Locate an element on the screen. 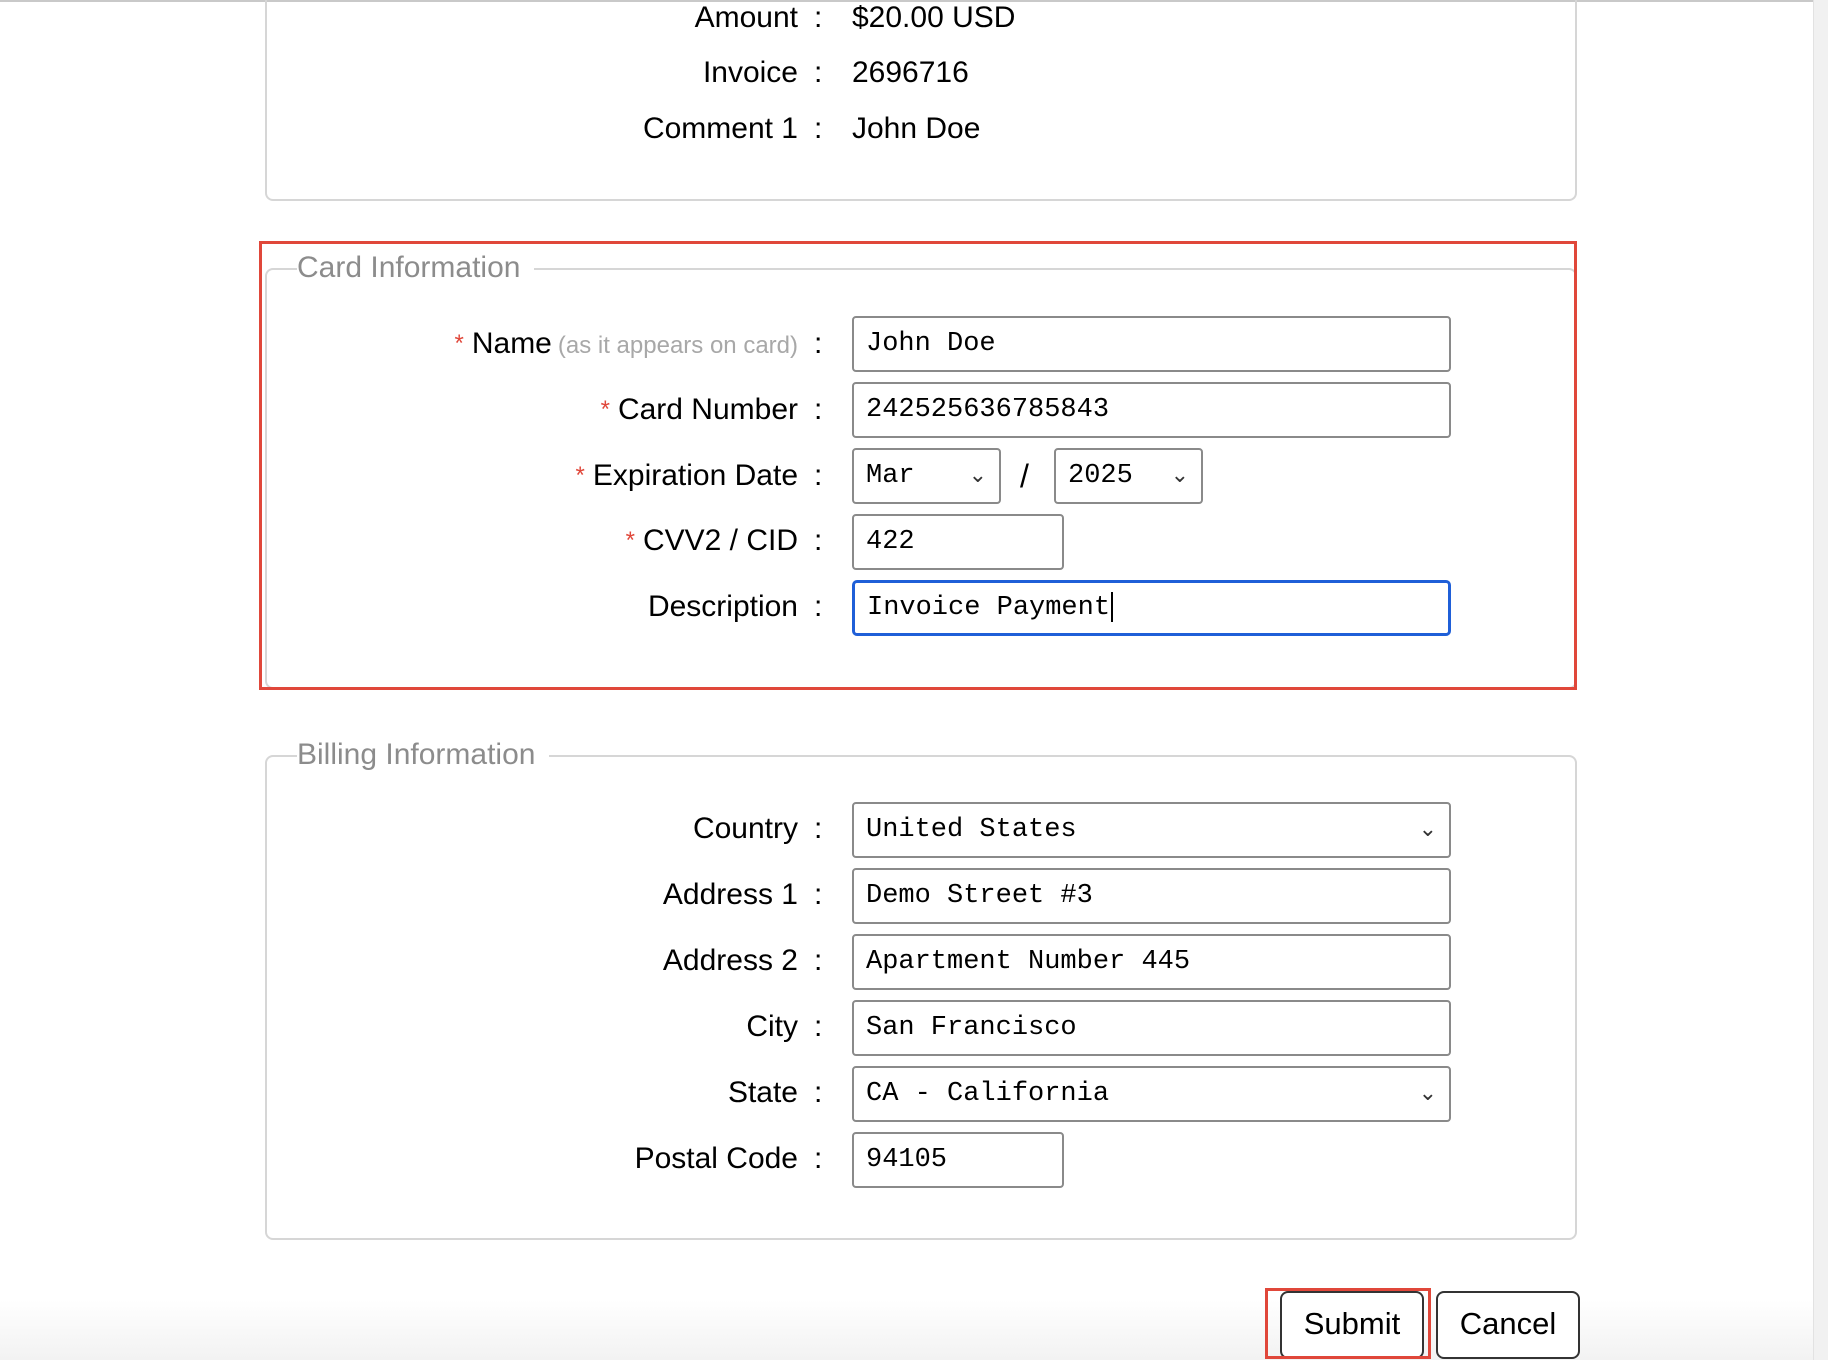 This screenshot has width=1828, height=1360. address1-colon: : is located at coordinates (818, 894).